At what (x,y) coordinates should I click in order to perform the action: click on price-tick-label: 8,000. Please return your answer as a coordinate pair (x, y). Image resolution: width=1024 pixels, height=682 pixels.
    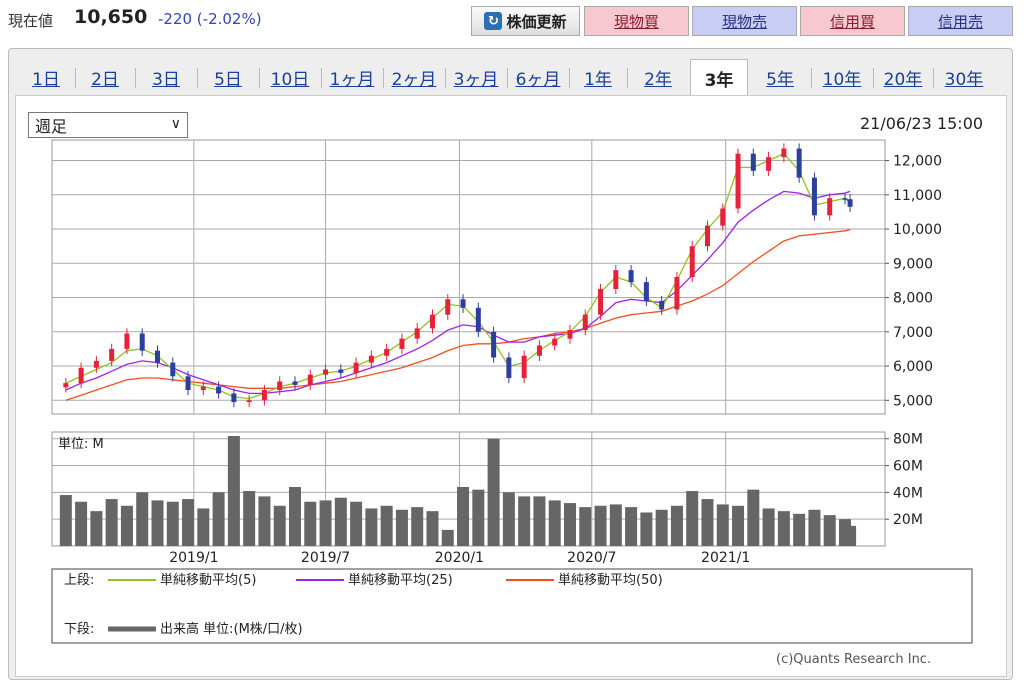
    Looking at the image, I should click on (913, 299).